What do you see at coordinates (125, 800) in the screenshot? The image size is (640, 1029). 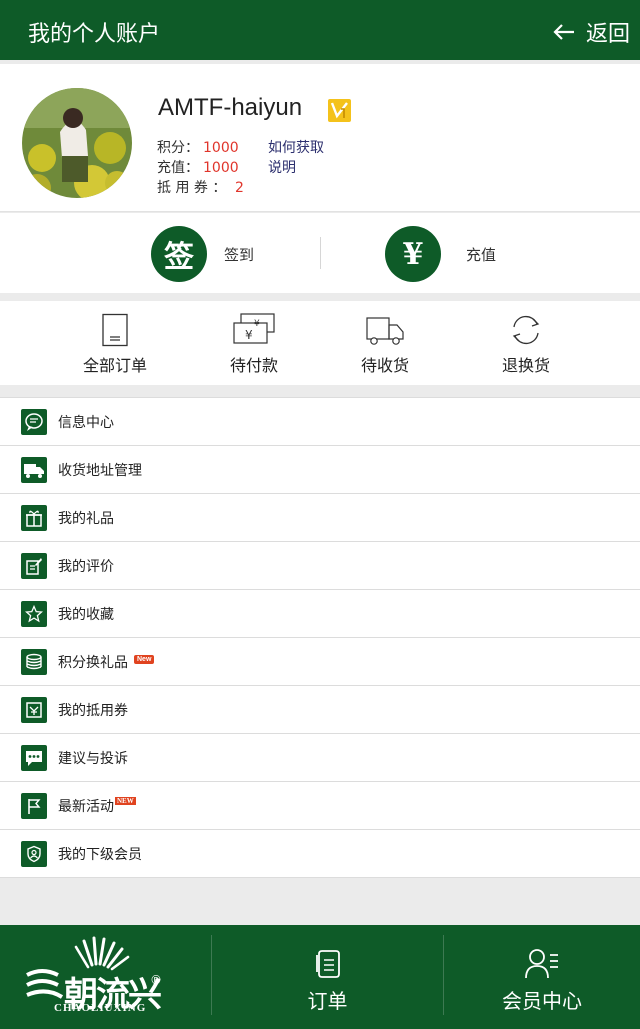 I see `new-badge: NEW` at bounding box center [125, 800].